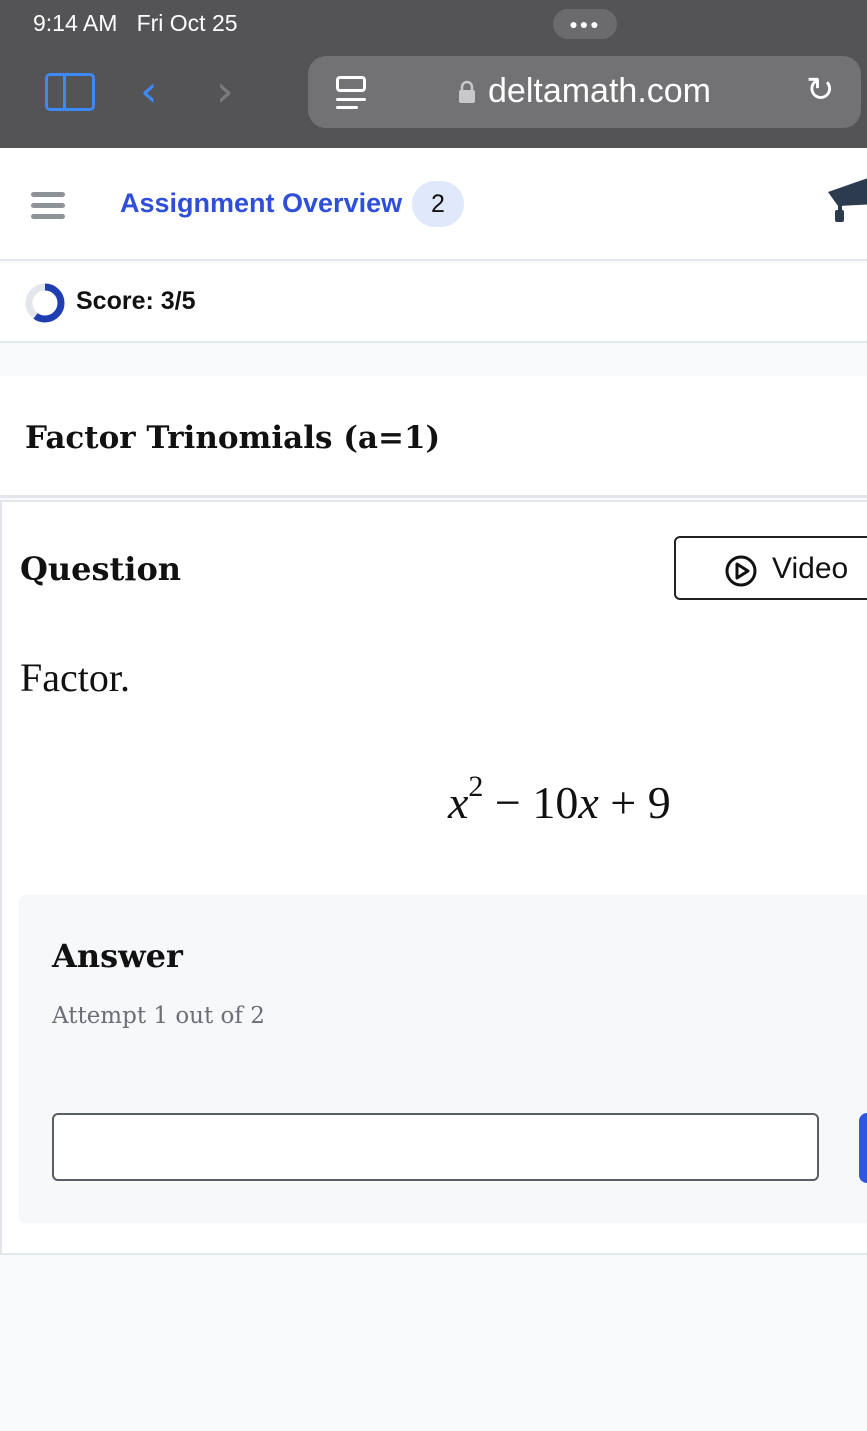 The image size is (867, 1431). I want to click on expr-term: + 9, so click(634, 802).